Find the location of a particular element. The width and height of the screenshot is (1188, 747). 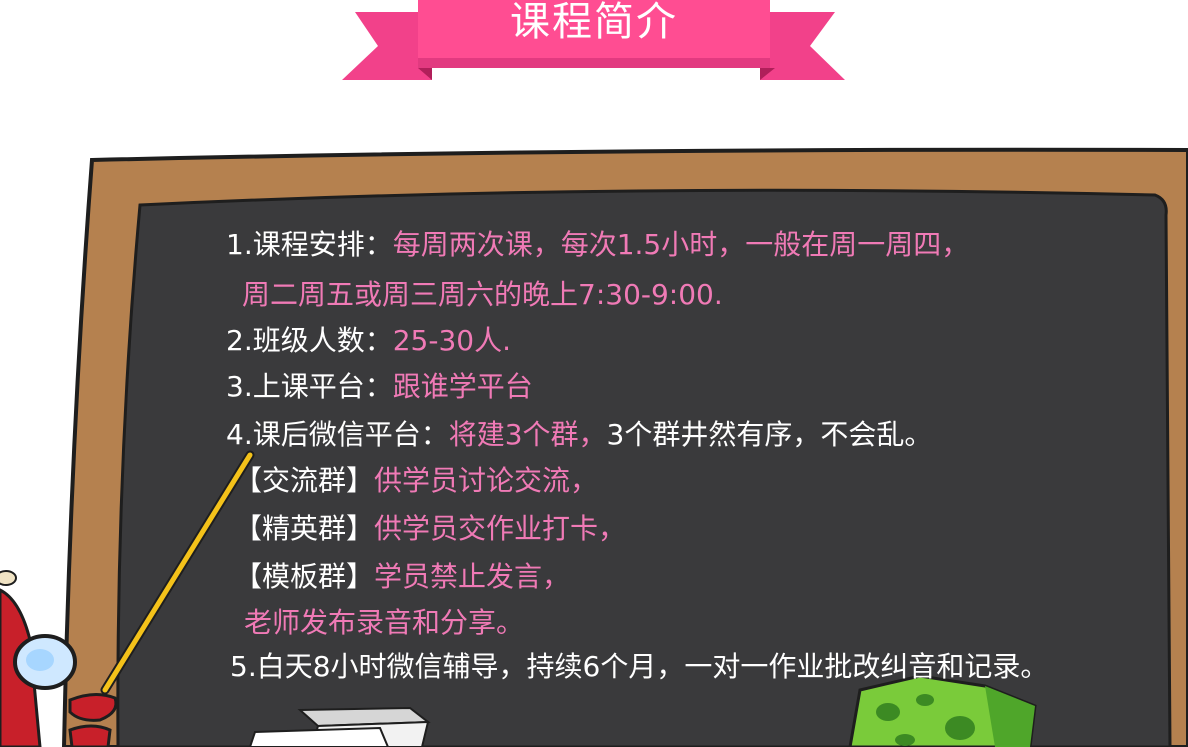

template-group-value: 学员禁止发言， is located at coordinates (472, 576).